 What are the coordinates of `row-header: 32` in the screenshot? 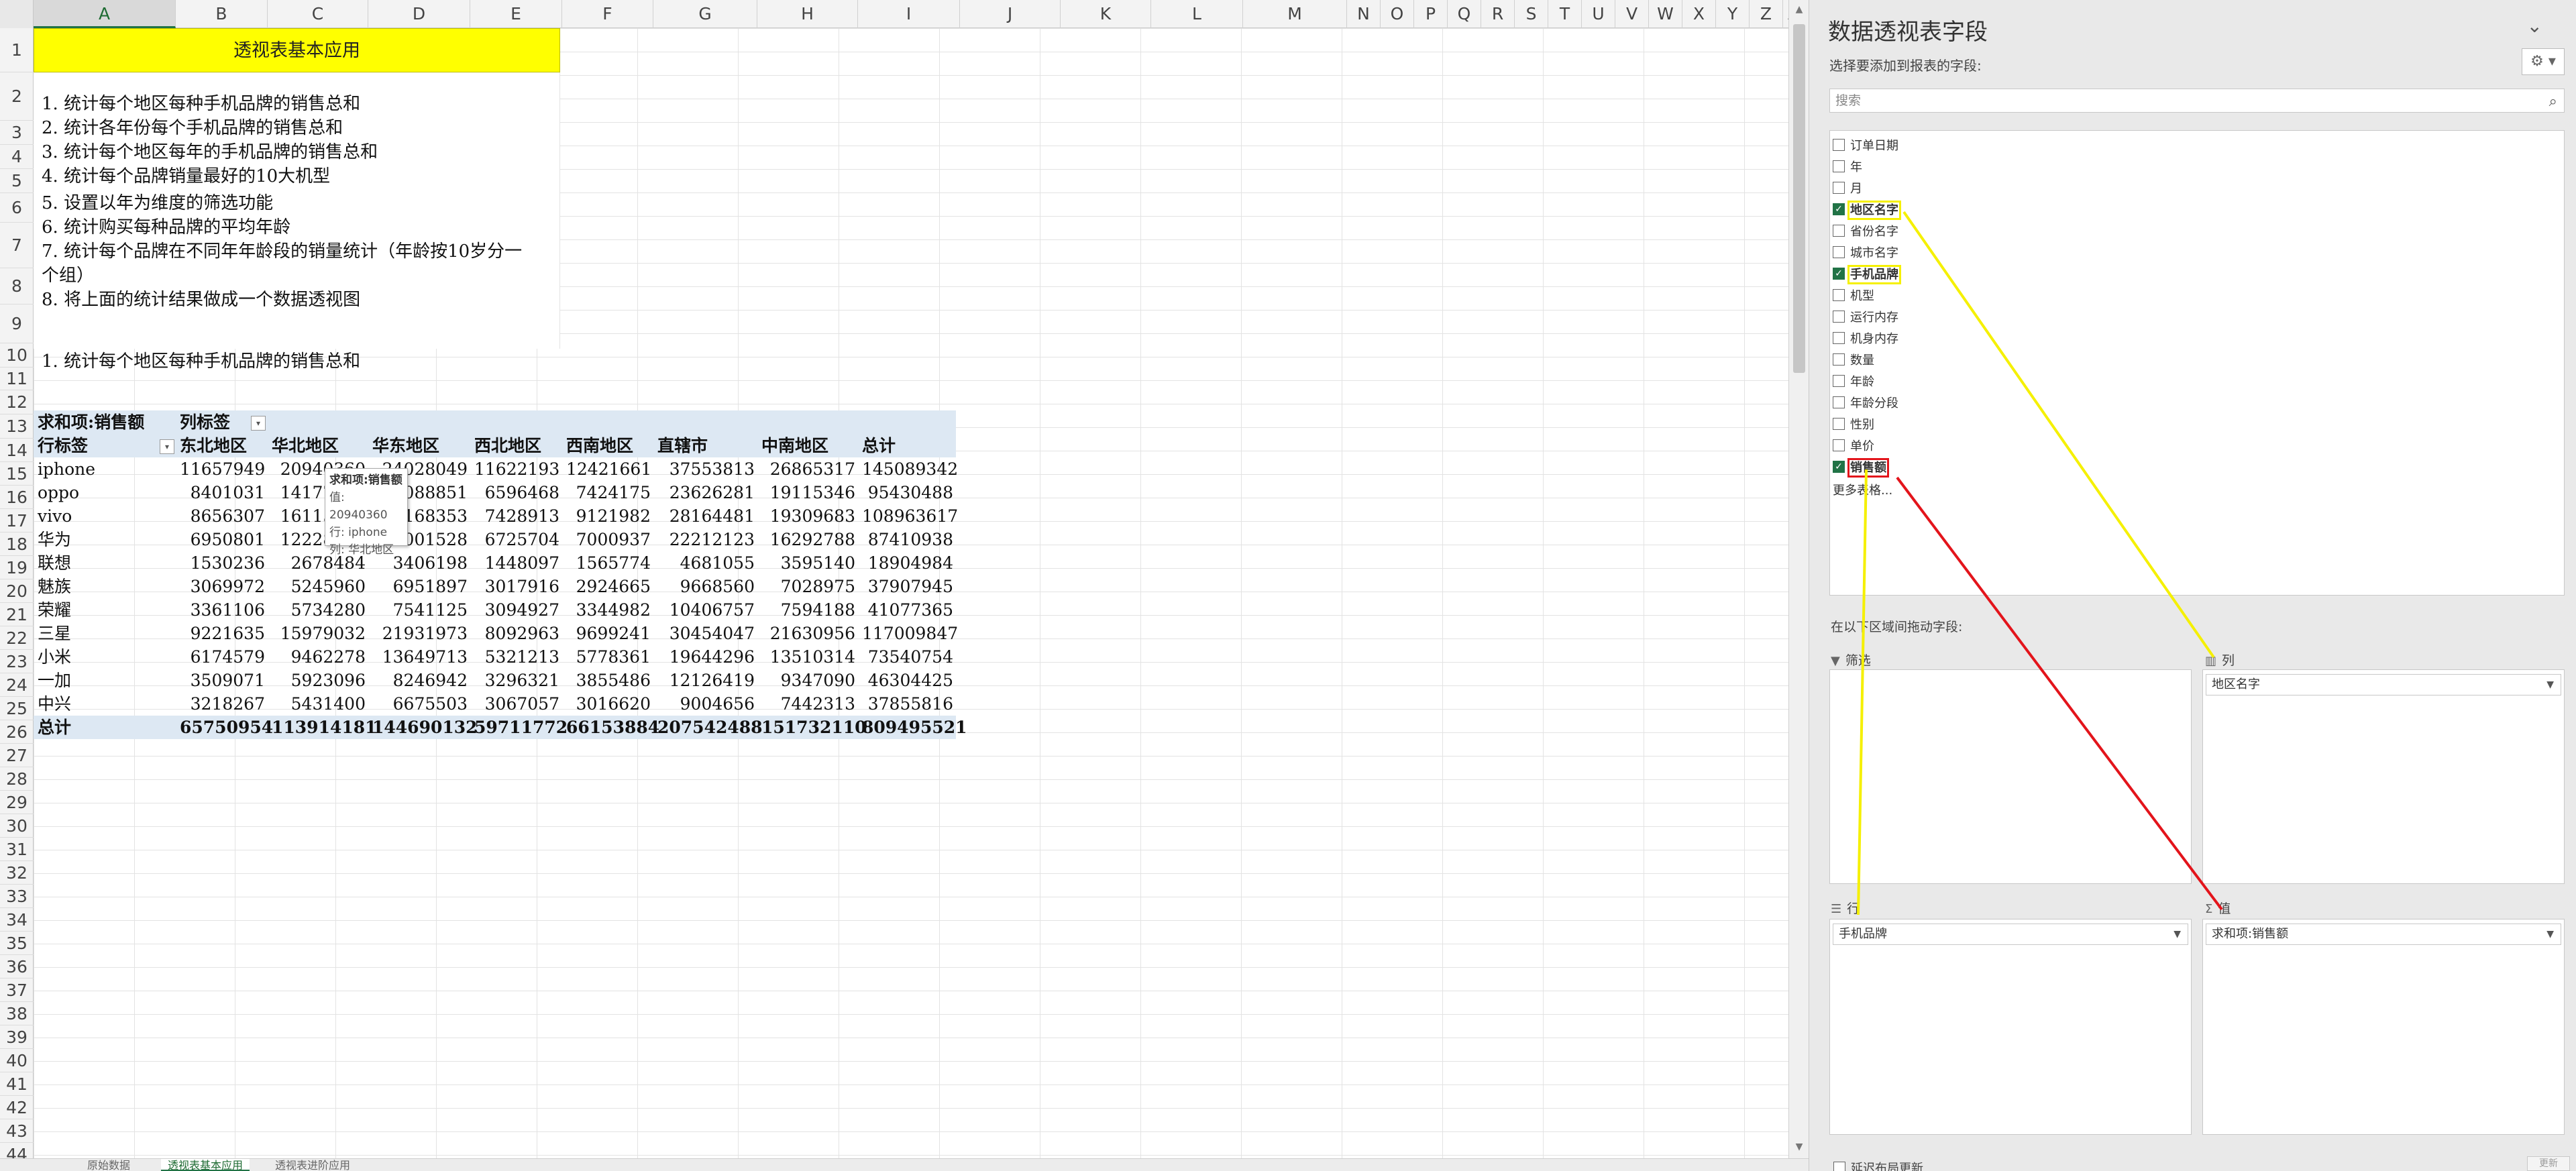 It's located at (17, 873).